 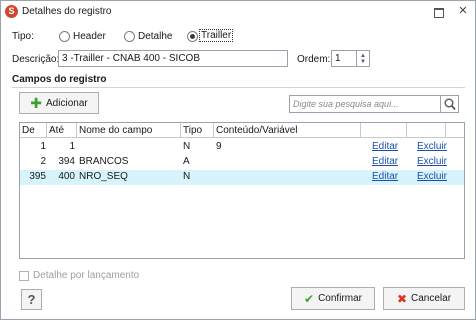 I want to click on cell-de: 2, so click(x=43, y=161).